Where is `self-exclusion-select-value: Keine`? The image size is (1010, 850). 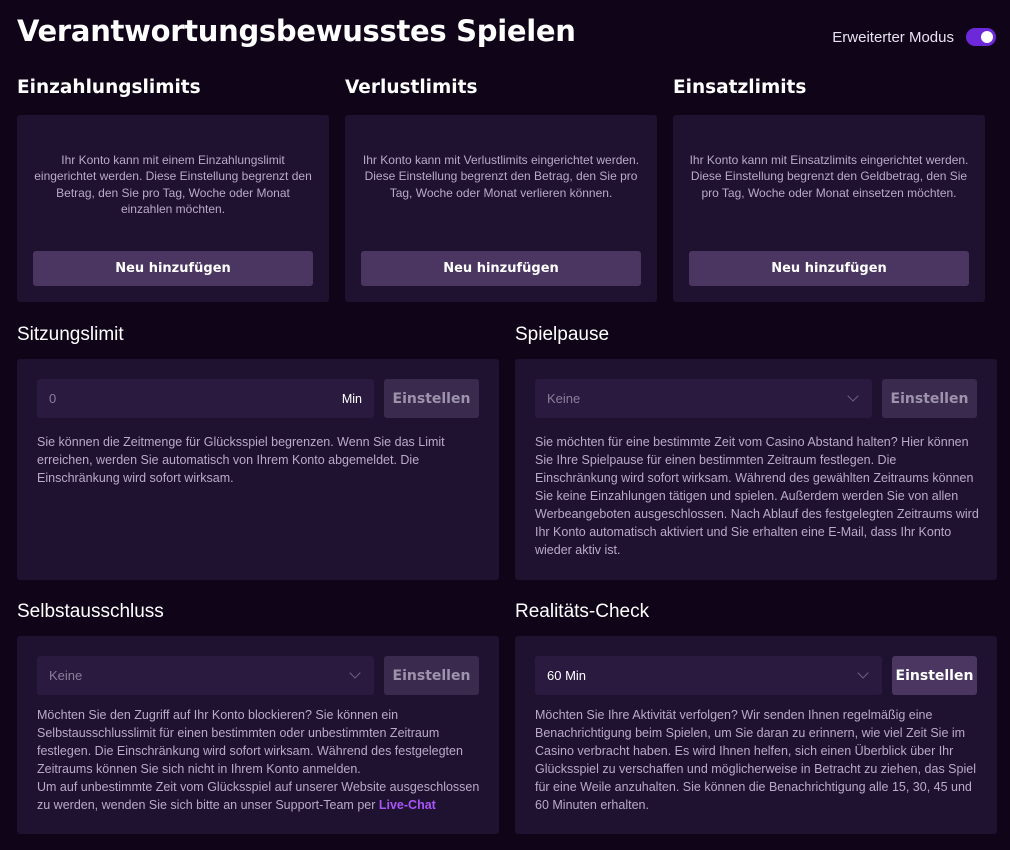
self-exclusion-select-value: Keine is located at coordinates (66, 675).